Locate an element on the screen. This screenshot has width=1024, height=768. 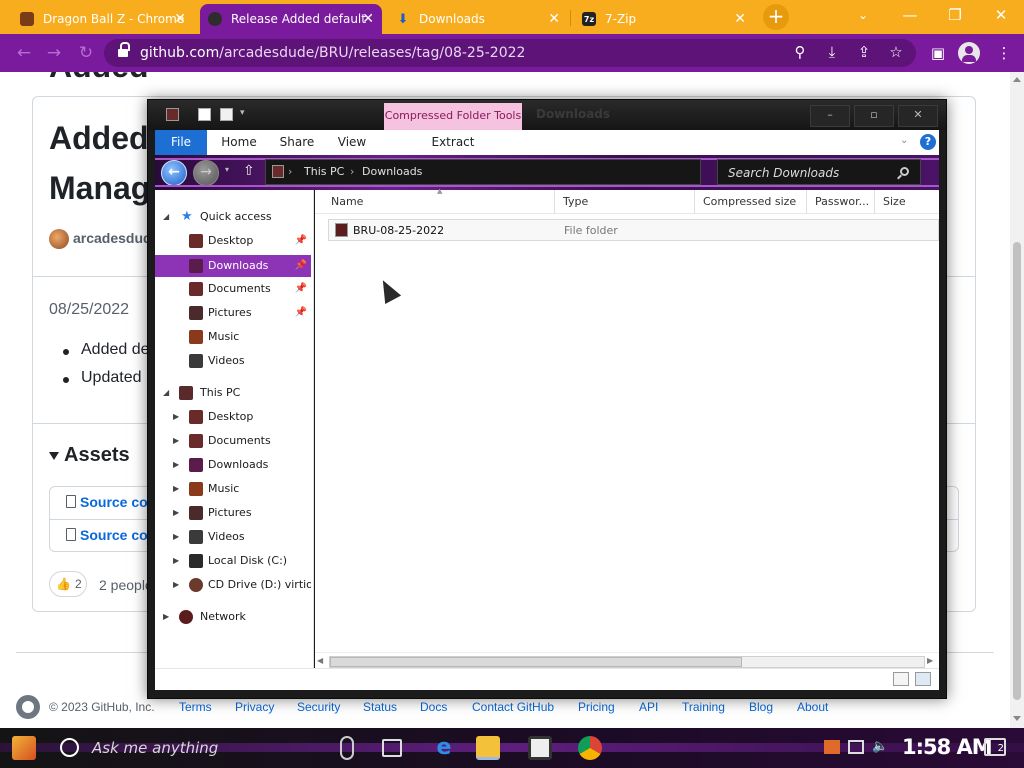
footer-link-docs: Docs is located at coordinates (433, 707).